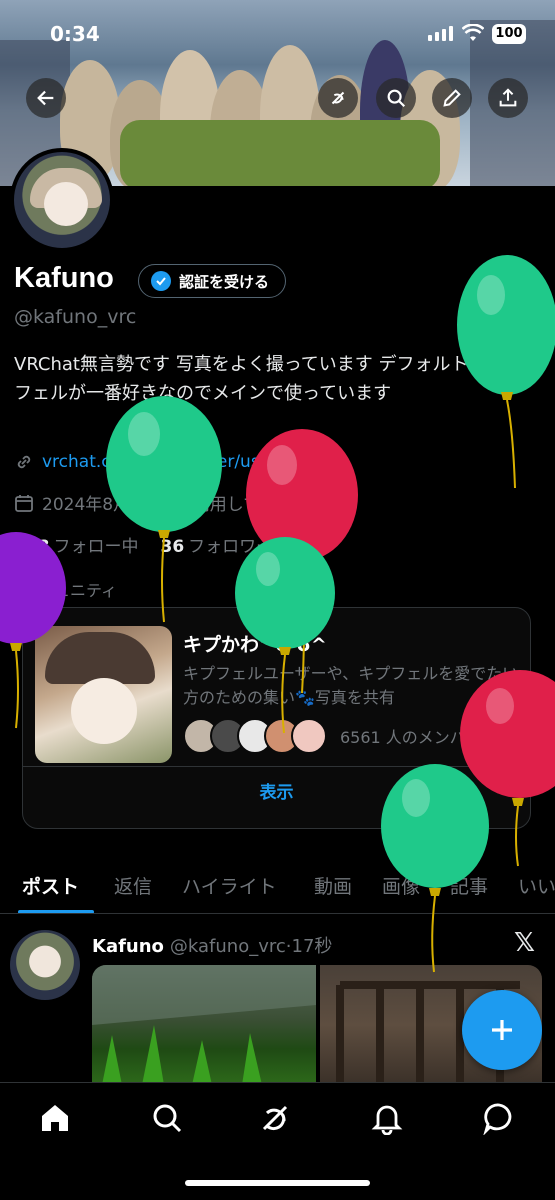 This screenshot has height=1200, width=555. I want to click on messages-icon, so click(499, 1118).